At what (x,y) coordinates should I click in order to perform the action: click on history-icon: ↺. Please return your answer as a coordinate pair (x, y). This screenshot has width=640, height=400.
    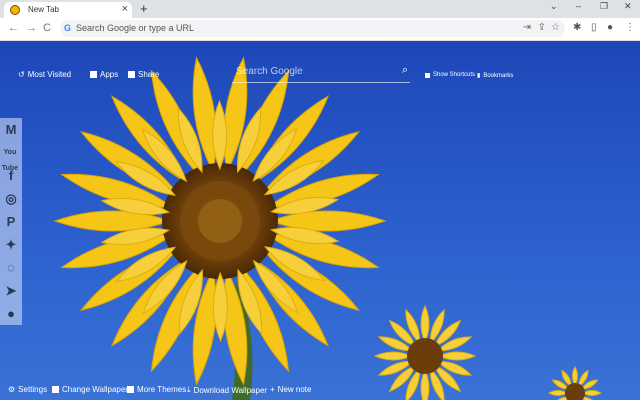
    Looking at the image, I should click on (21, 74).